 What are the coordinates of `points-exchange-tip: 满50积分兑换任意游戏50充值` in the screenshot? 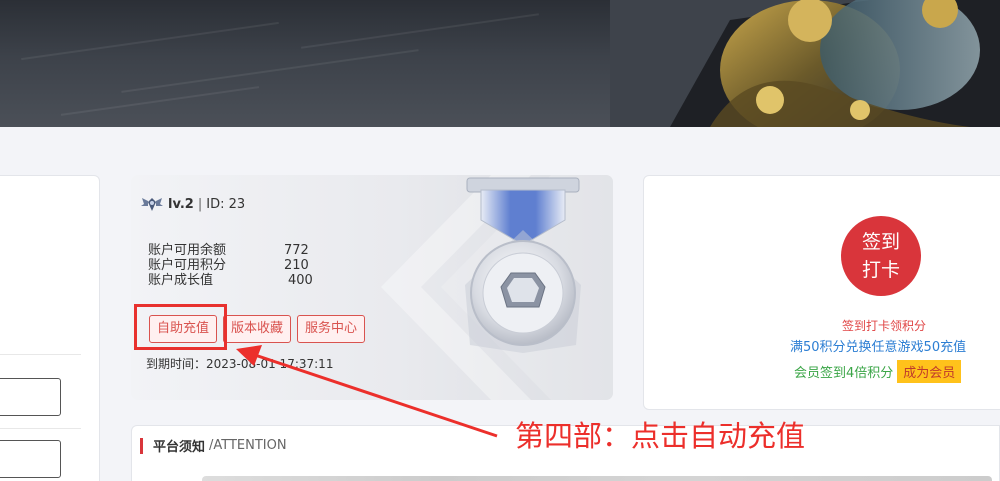 It's located at (878, 347).